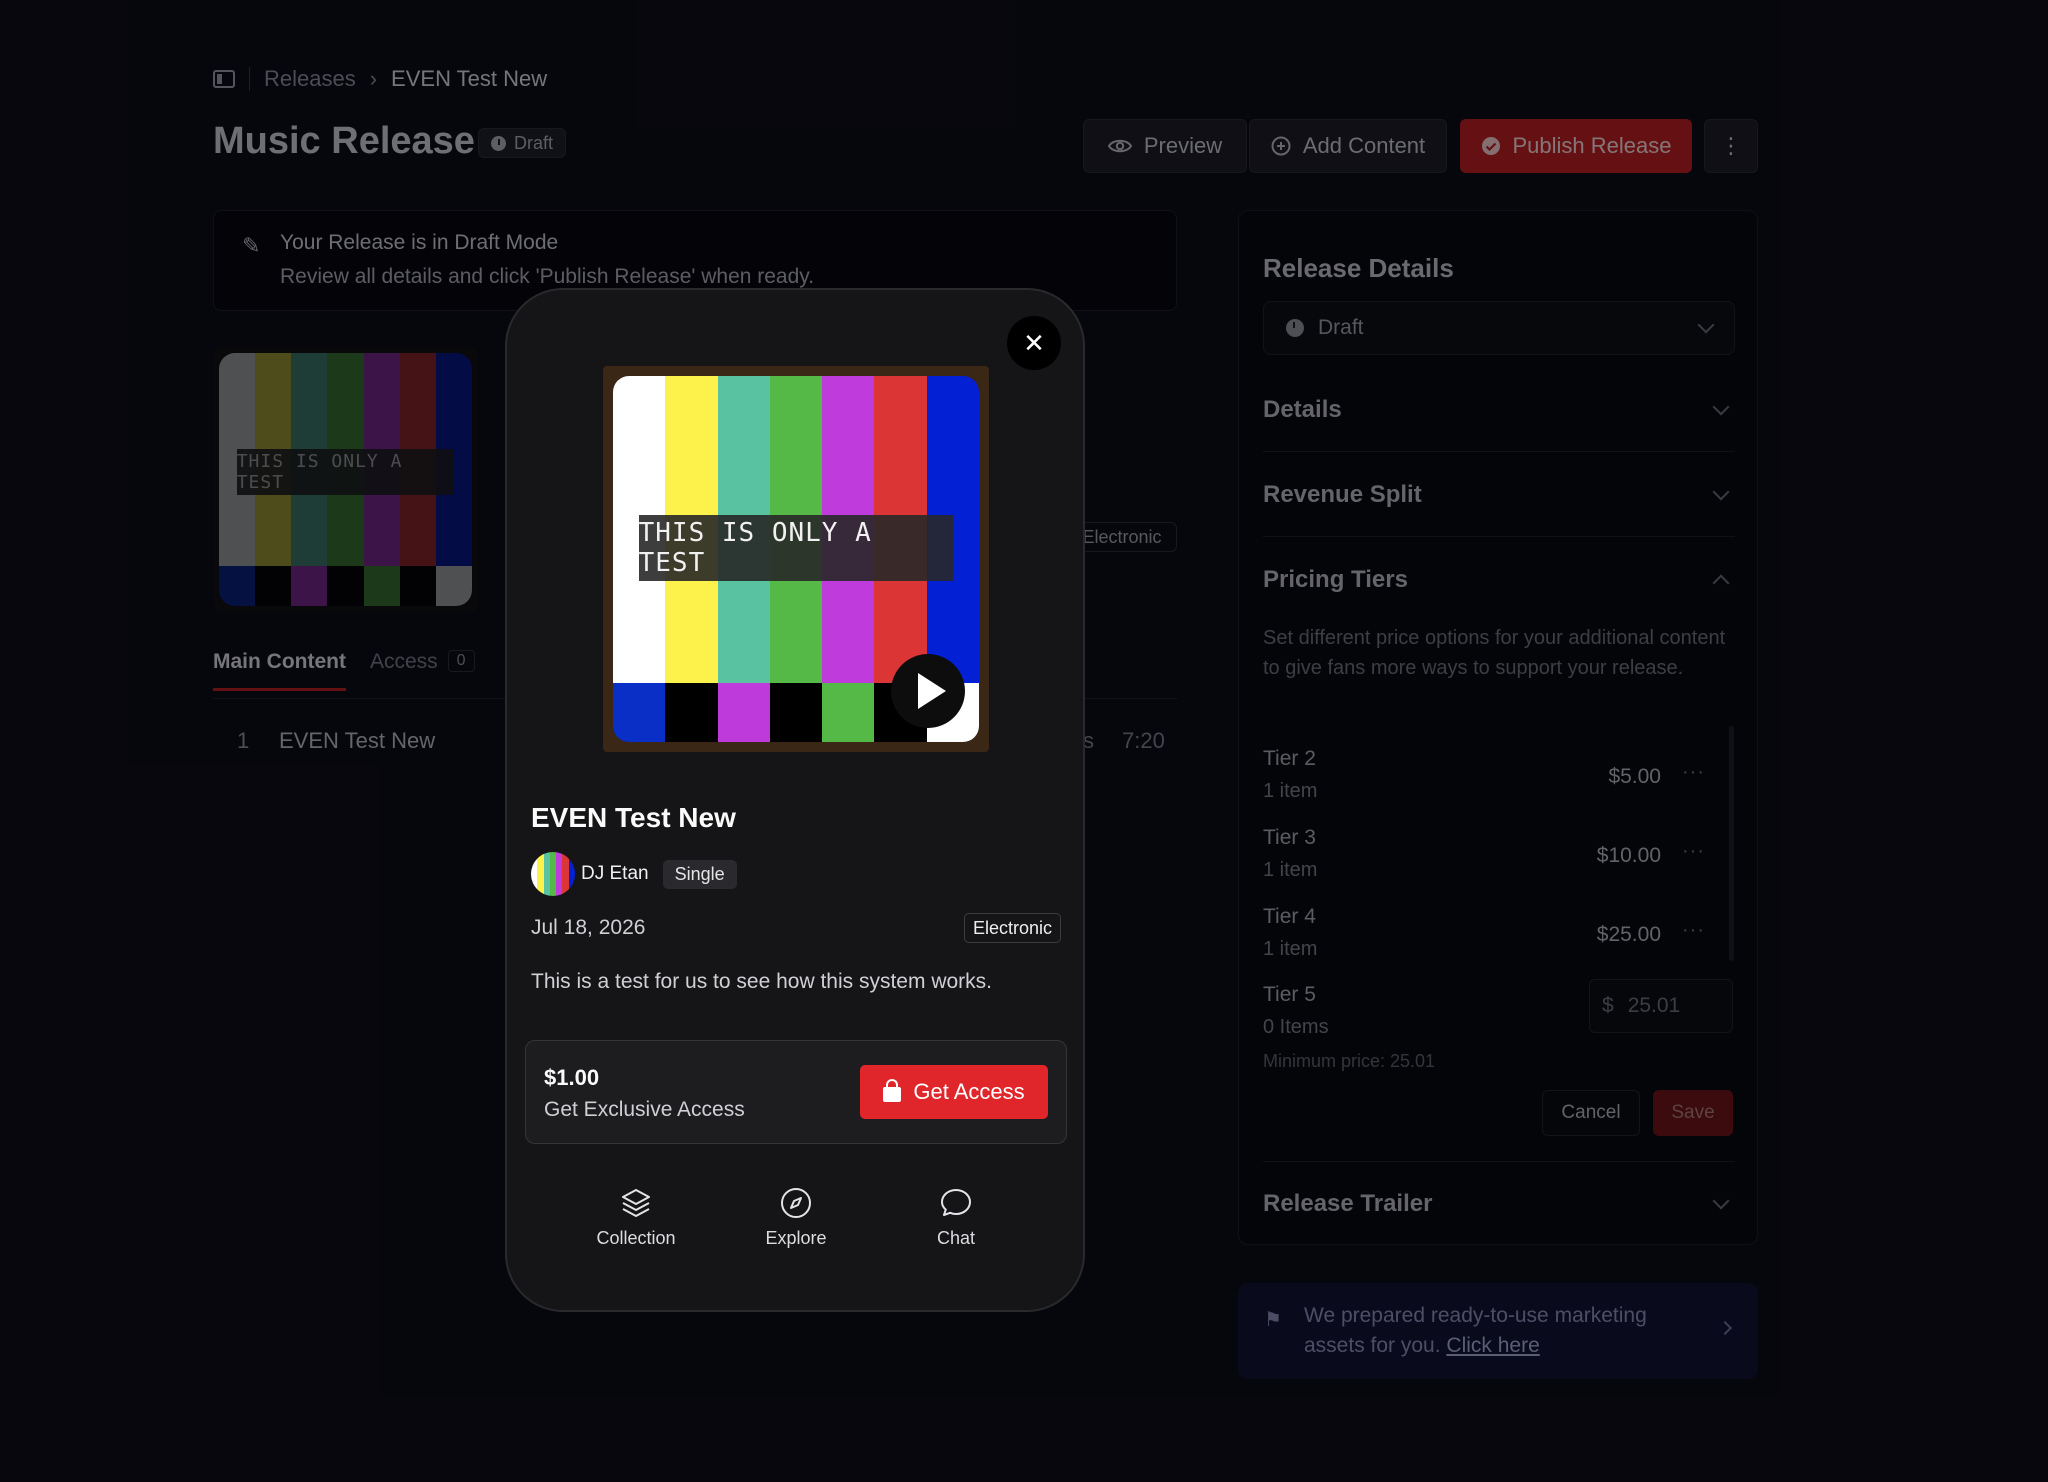 The width and height of the screenshot is (2048, 1482). Describe the element at coordinates (644, 1109) in the screenshot. I see `access-label: Get Exclusive Access` at that location.